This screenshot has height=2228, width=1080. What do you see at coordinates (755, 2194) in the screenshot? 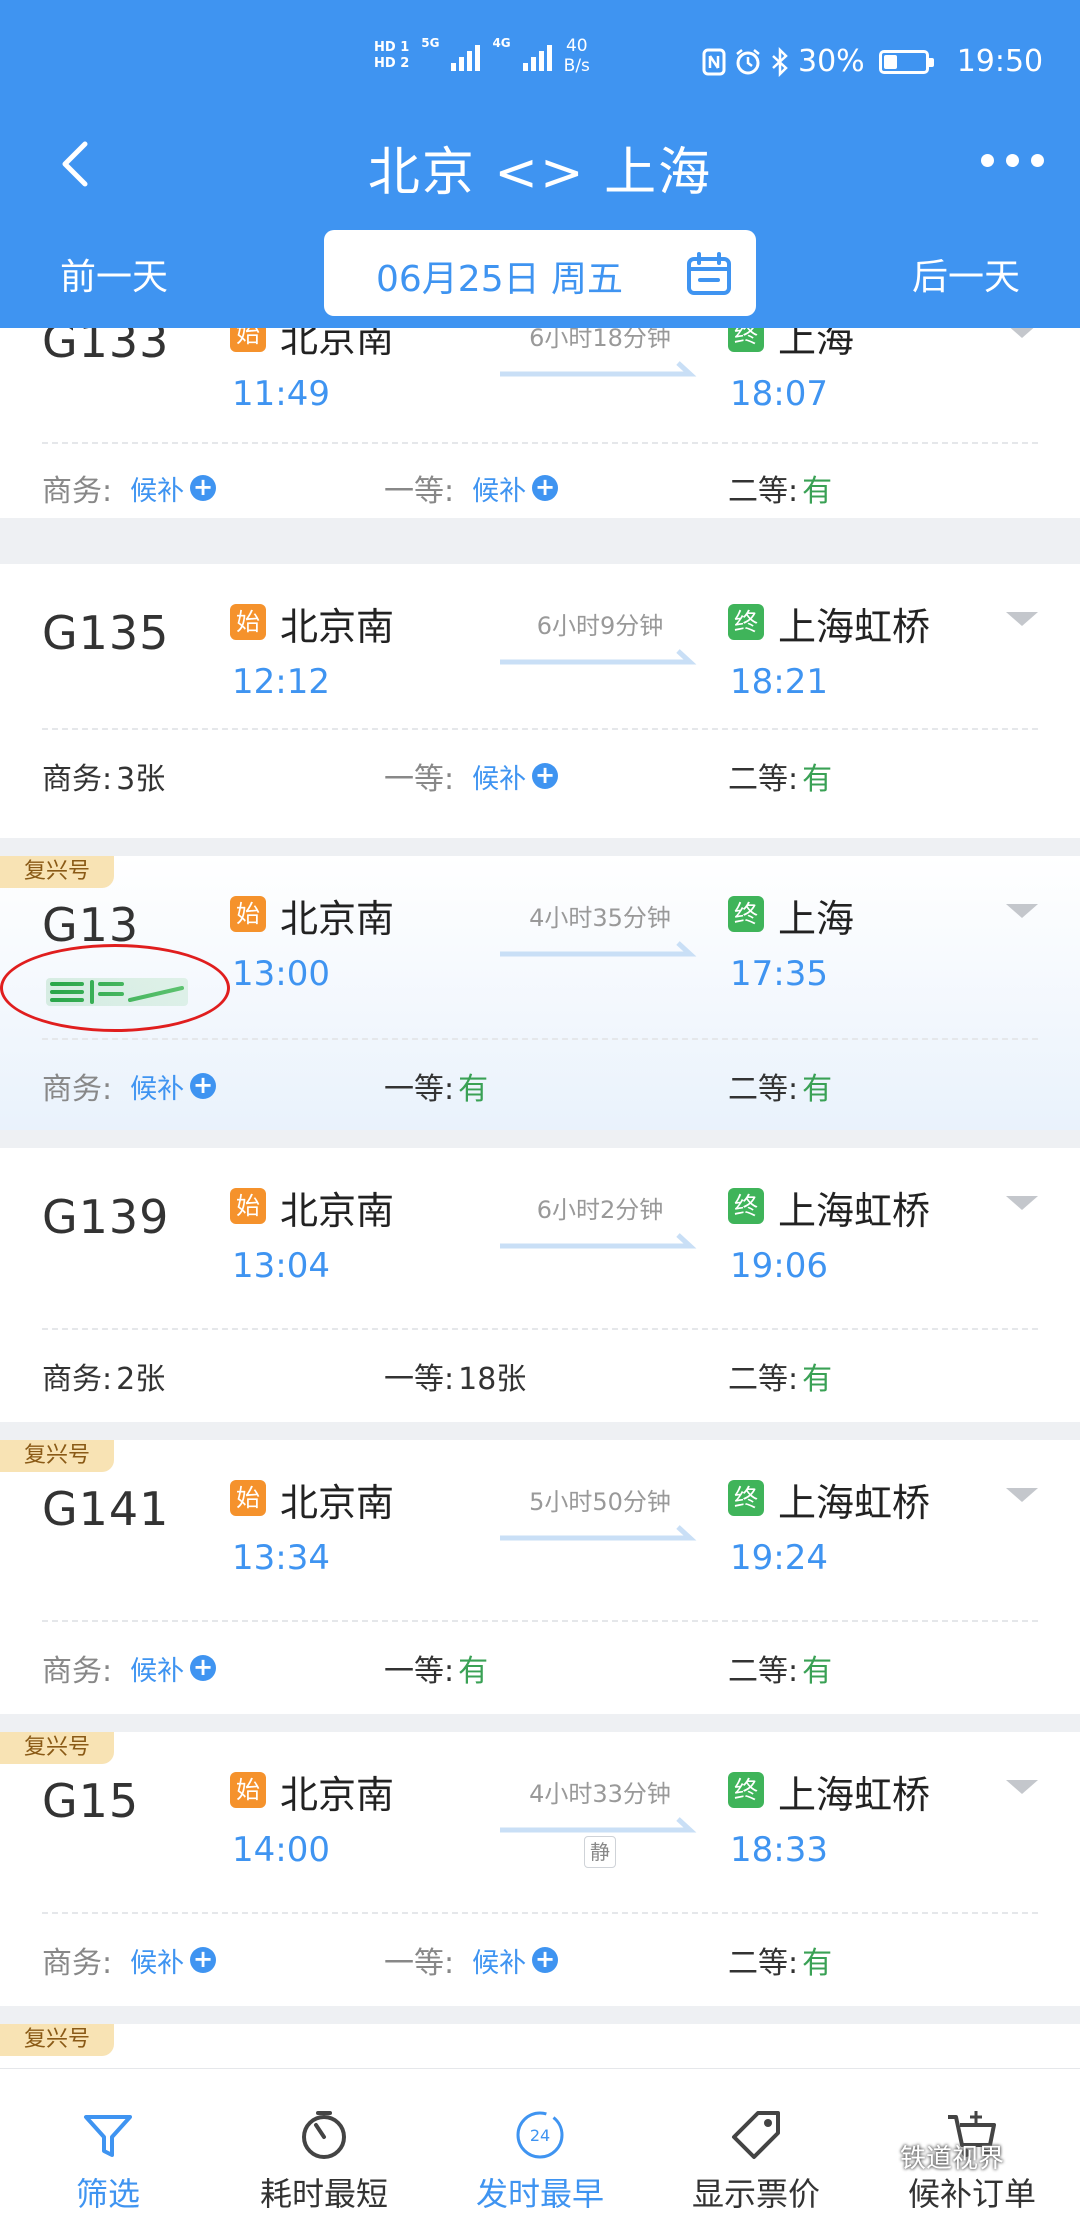
I see `tab-label: 显示票价` at bounding box center [755, 2194].